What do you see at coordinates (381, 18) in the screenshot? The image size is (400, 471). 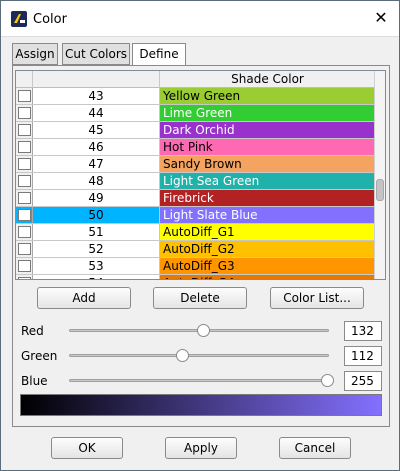 I see `close-icon: ✕` at bounding box center [381, 18].